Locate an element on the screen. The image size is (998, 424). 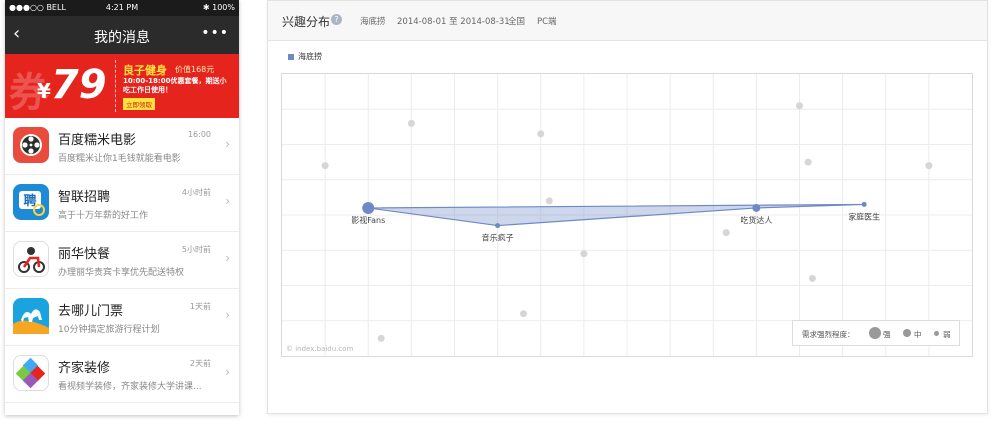
coupon-amount: ¥79 is located at coordinates (72, 85).